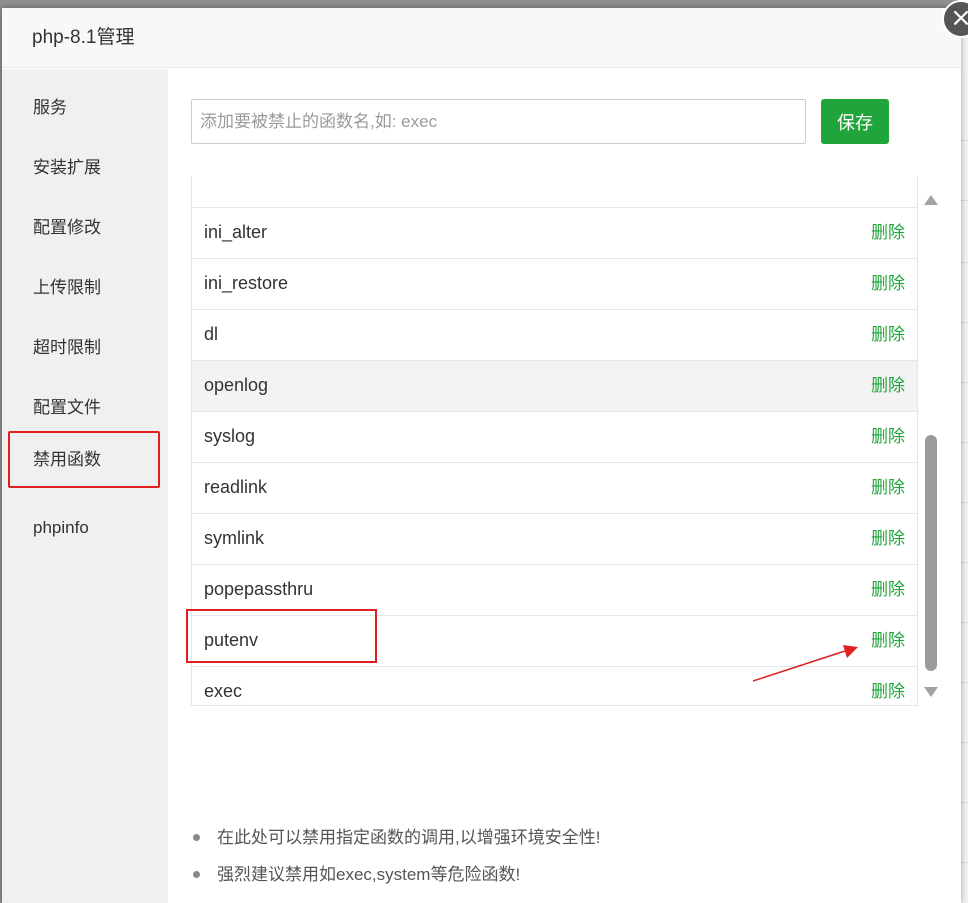 The image size is (968, 903). I want to click on dialog-title: php-8.1管理, so click(83, 37).